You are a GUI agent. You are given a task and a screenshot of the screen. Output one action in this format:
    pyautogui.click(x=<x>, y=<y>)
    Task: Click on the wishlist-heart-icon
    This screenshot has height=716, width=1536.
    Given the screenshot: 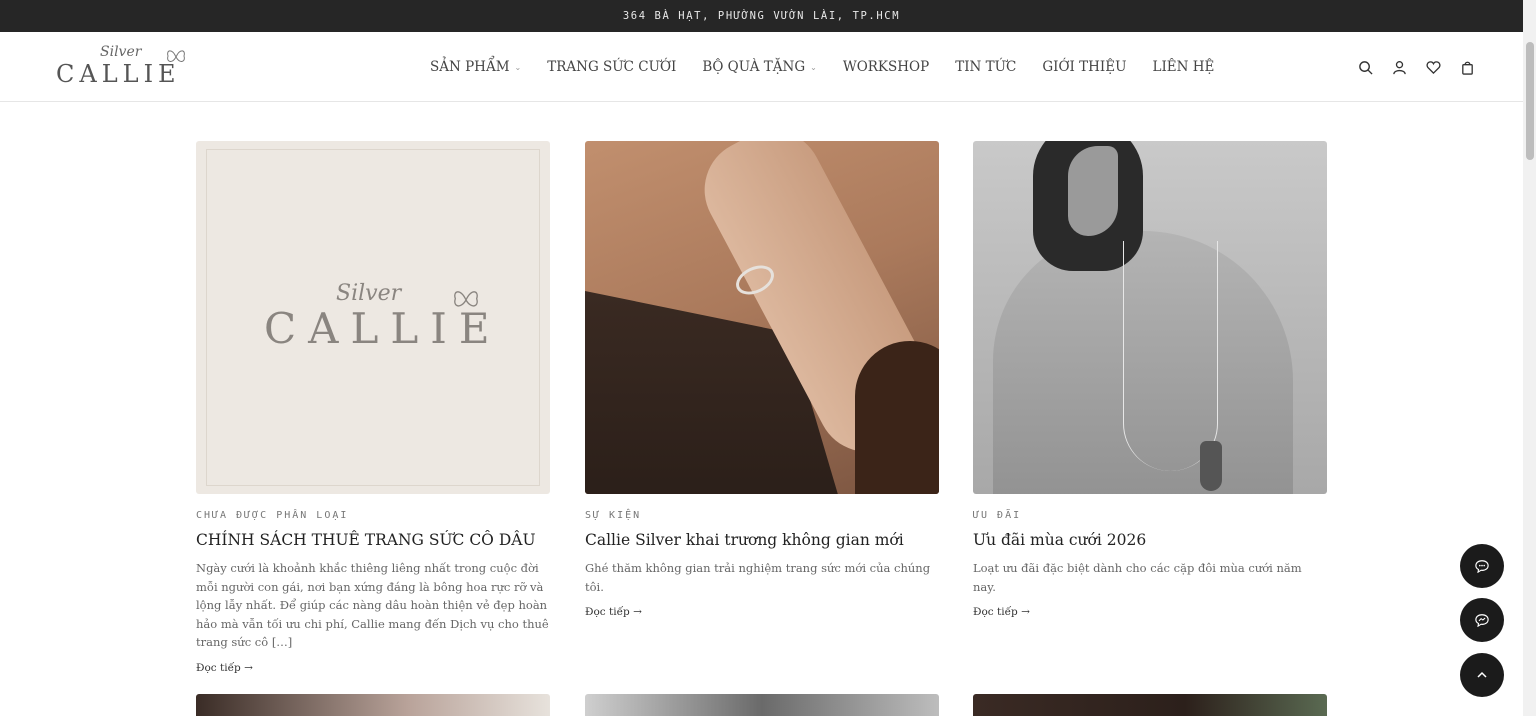 What is the action you would take?
    pyautogui.click(x=1433, y=67)
    